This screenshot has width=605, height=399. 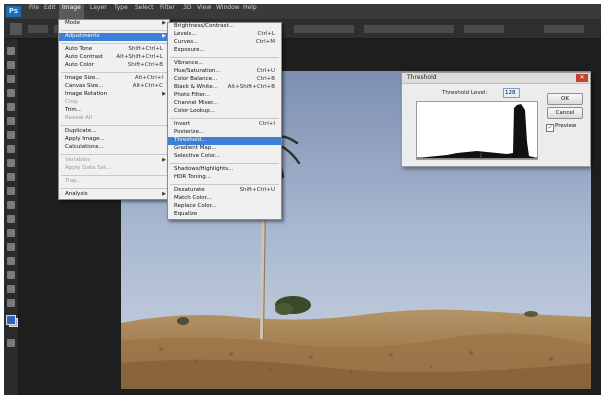 I want to click on menu-item-auto-contrast: Auto Contrast Alt+Shift+Ctrl+L, so click(x=114, y=58).